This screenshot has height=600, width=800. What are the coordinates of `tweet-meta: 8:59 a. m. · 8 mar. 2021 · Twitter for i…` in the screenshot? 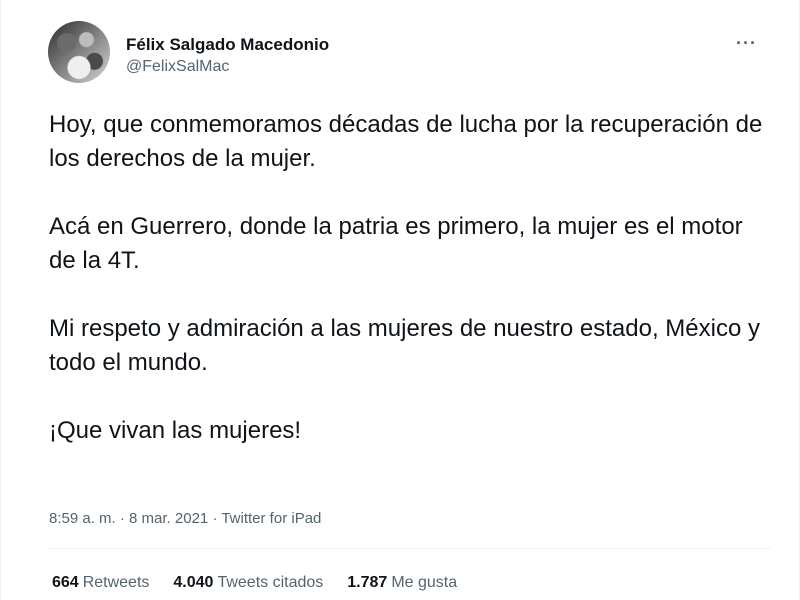 It's located at (185, 518).